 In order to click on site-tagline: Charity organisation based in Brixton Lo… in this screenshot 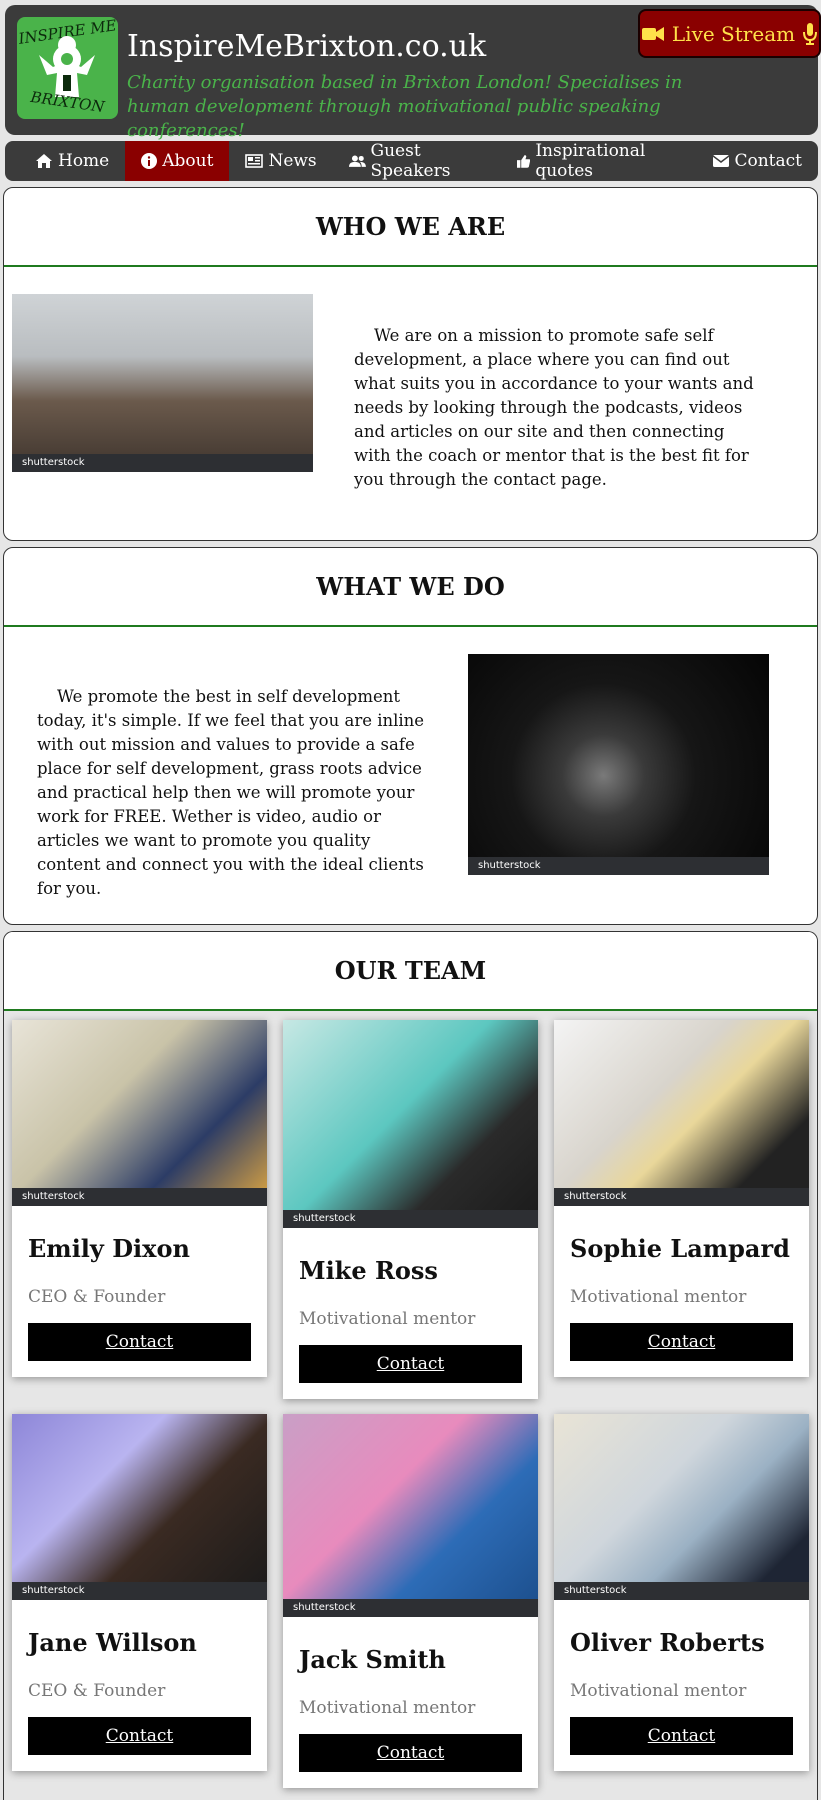, I will do `click(405, 106)`.